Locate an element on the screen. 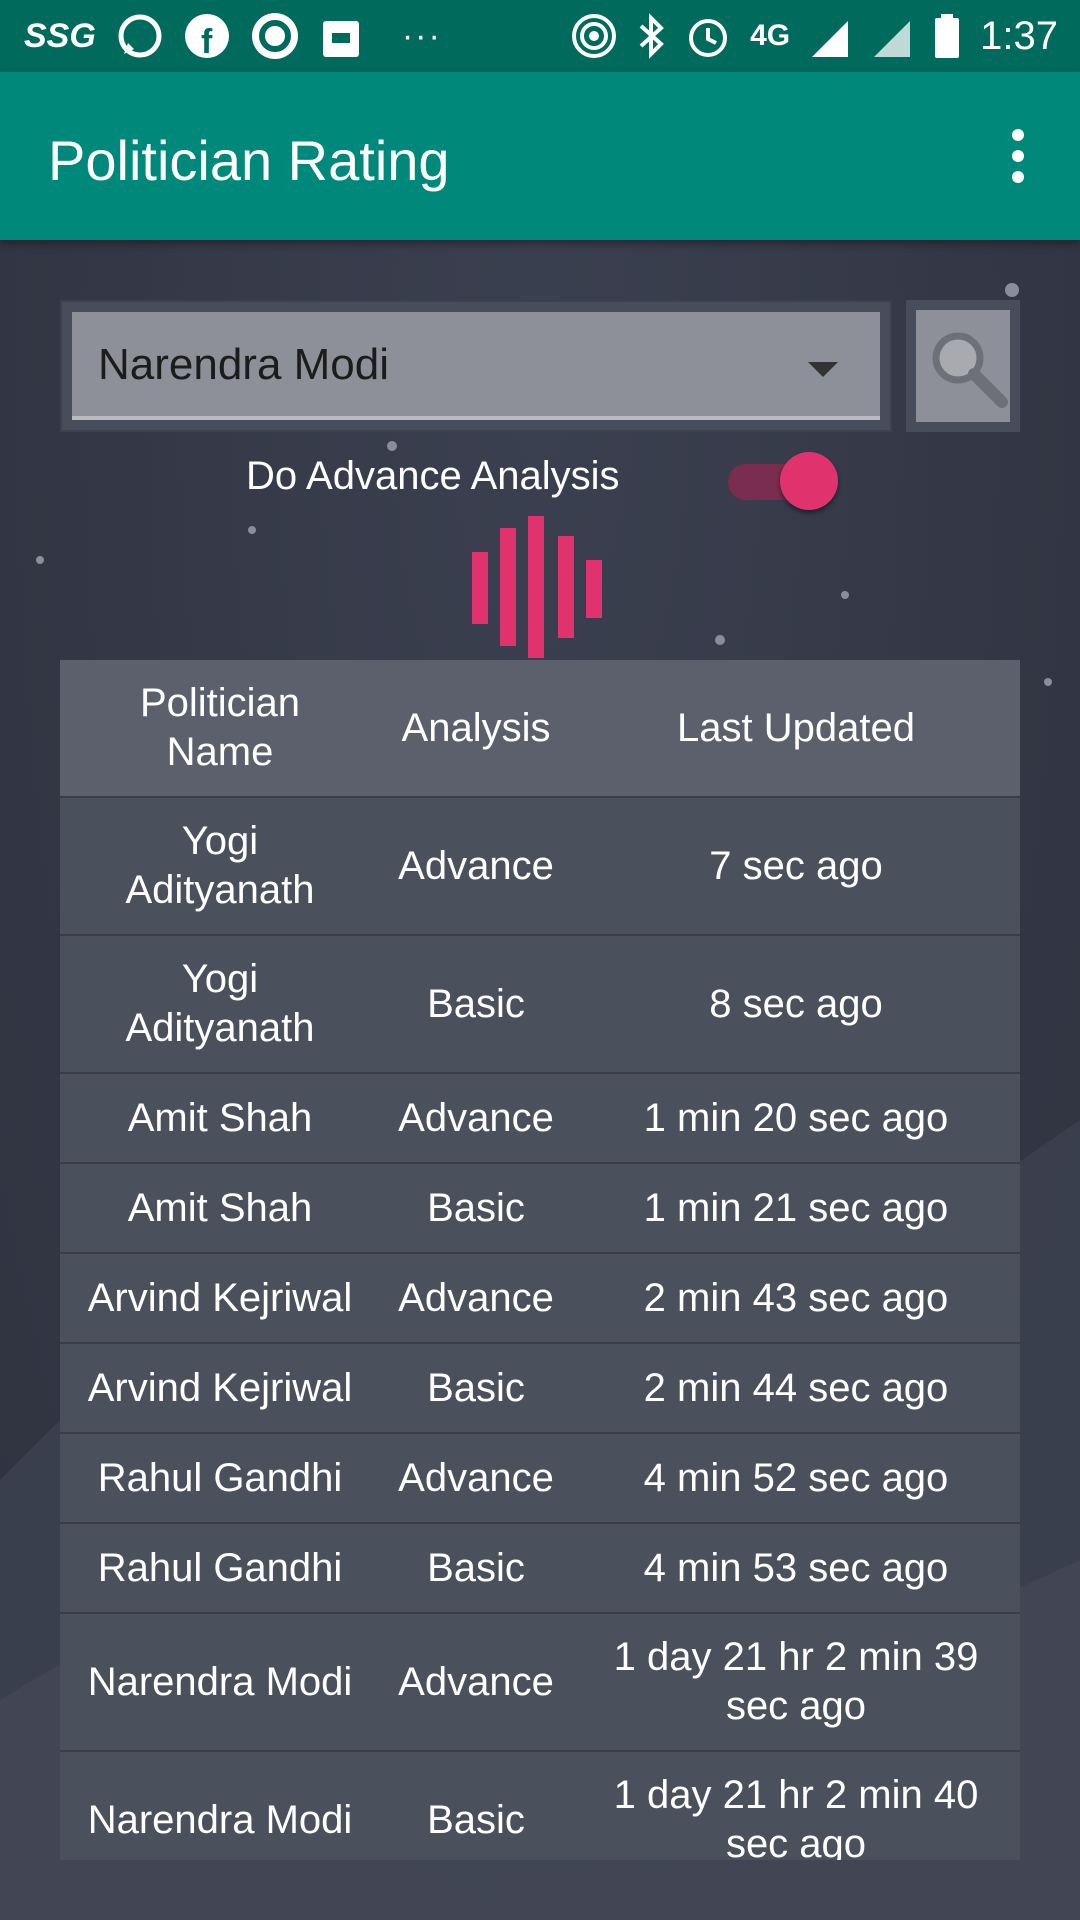 This screenshot has width=1080, height=1920. cell-last-updated: 7 sec ago is located at coordinates (796, 865).